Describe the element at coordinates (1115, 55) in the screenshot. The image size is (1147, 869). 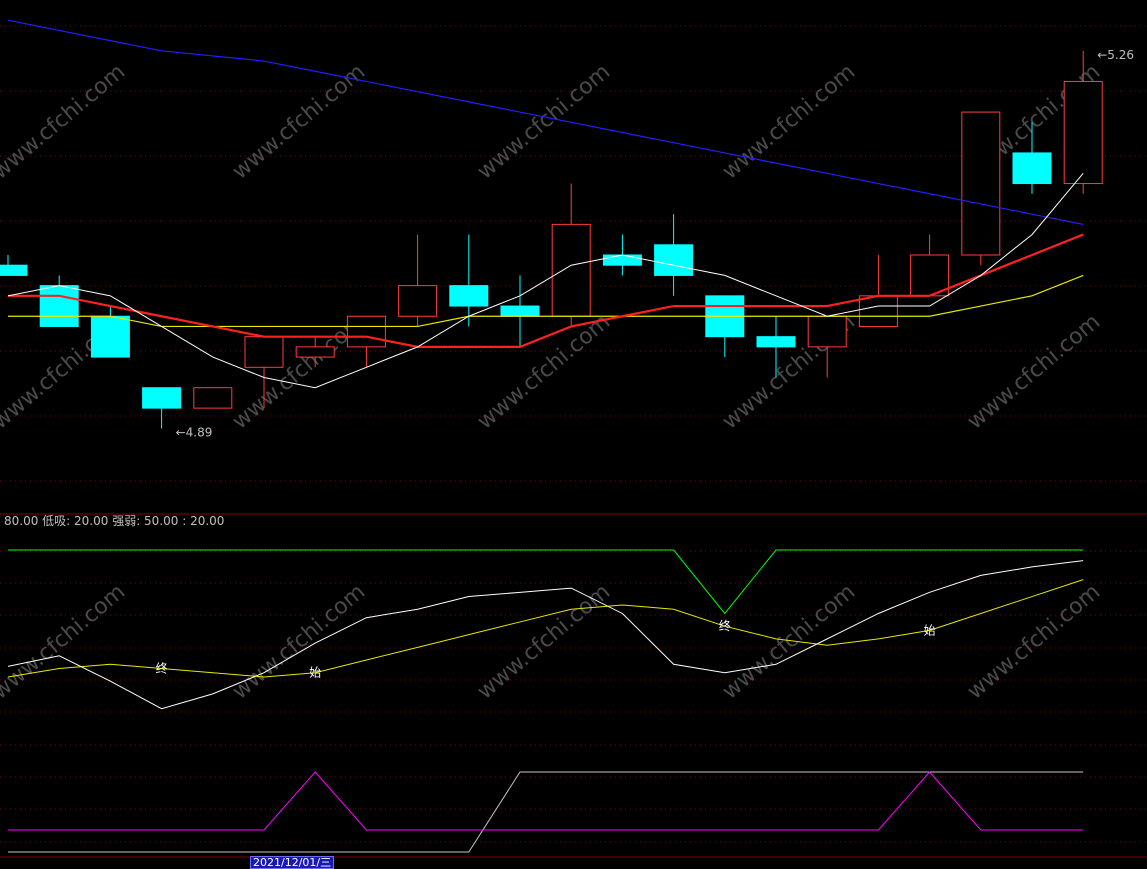
I see `price-annotation: ←5.26` at that location.